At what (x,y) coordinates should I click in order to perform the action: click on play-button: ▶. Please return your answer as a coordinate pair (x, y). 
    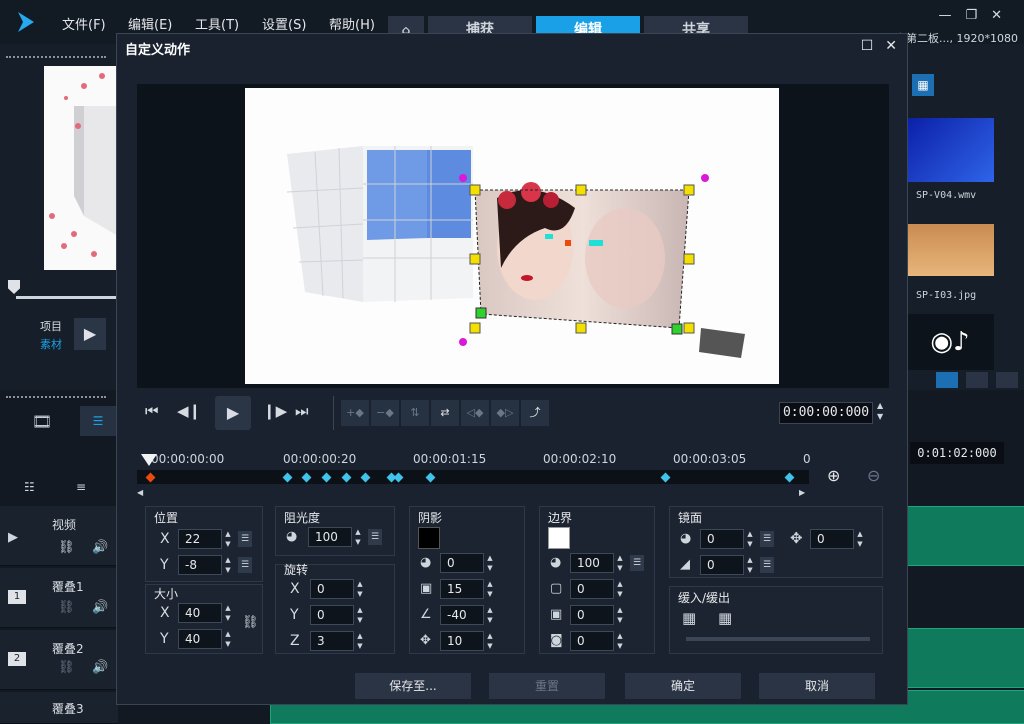
    Looking at the image, I should click on (233, 413).